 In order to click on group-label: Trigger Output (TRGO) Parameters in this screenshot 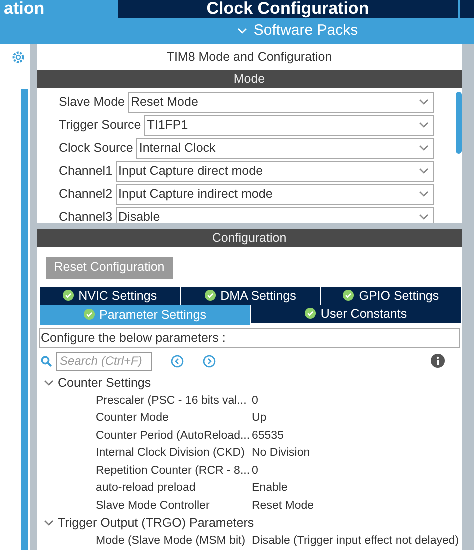, I will do `click(156, 523)`.